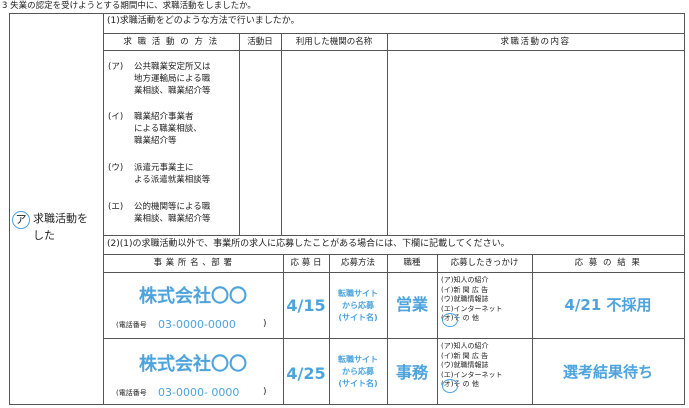 The image size is (689, 408). Describe the element at coordinates (131, 325) in the screenshot. I see `row1-phone-label: (電話番号` at that location.